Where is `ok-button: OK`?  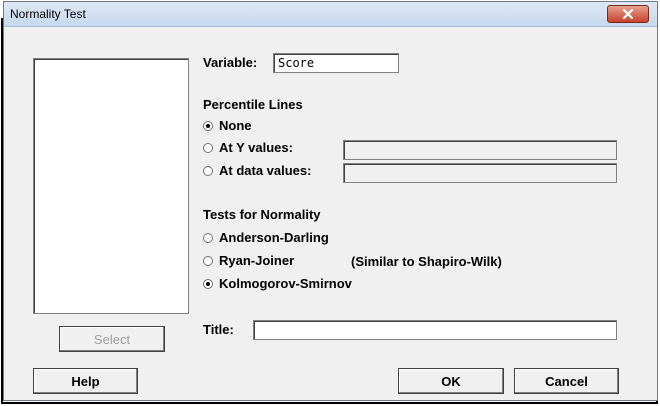 ok-button: OK is located at coordinates (451, 381).